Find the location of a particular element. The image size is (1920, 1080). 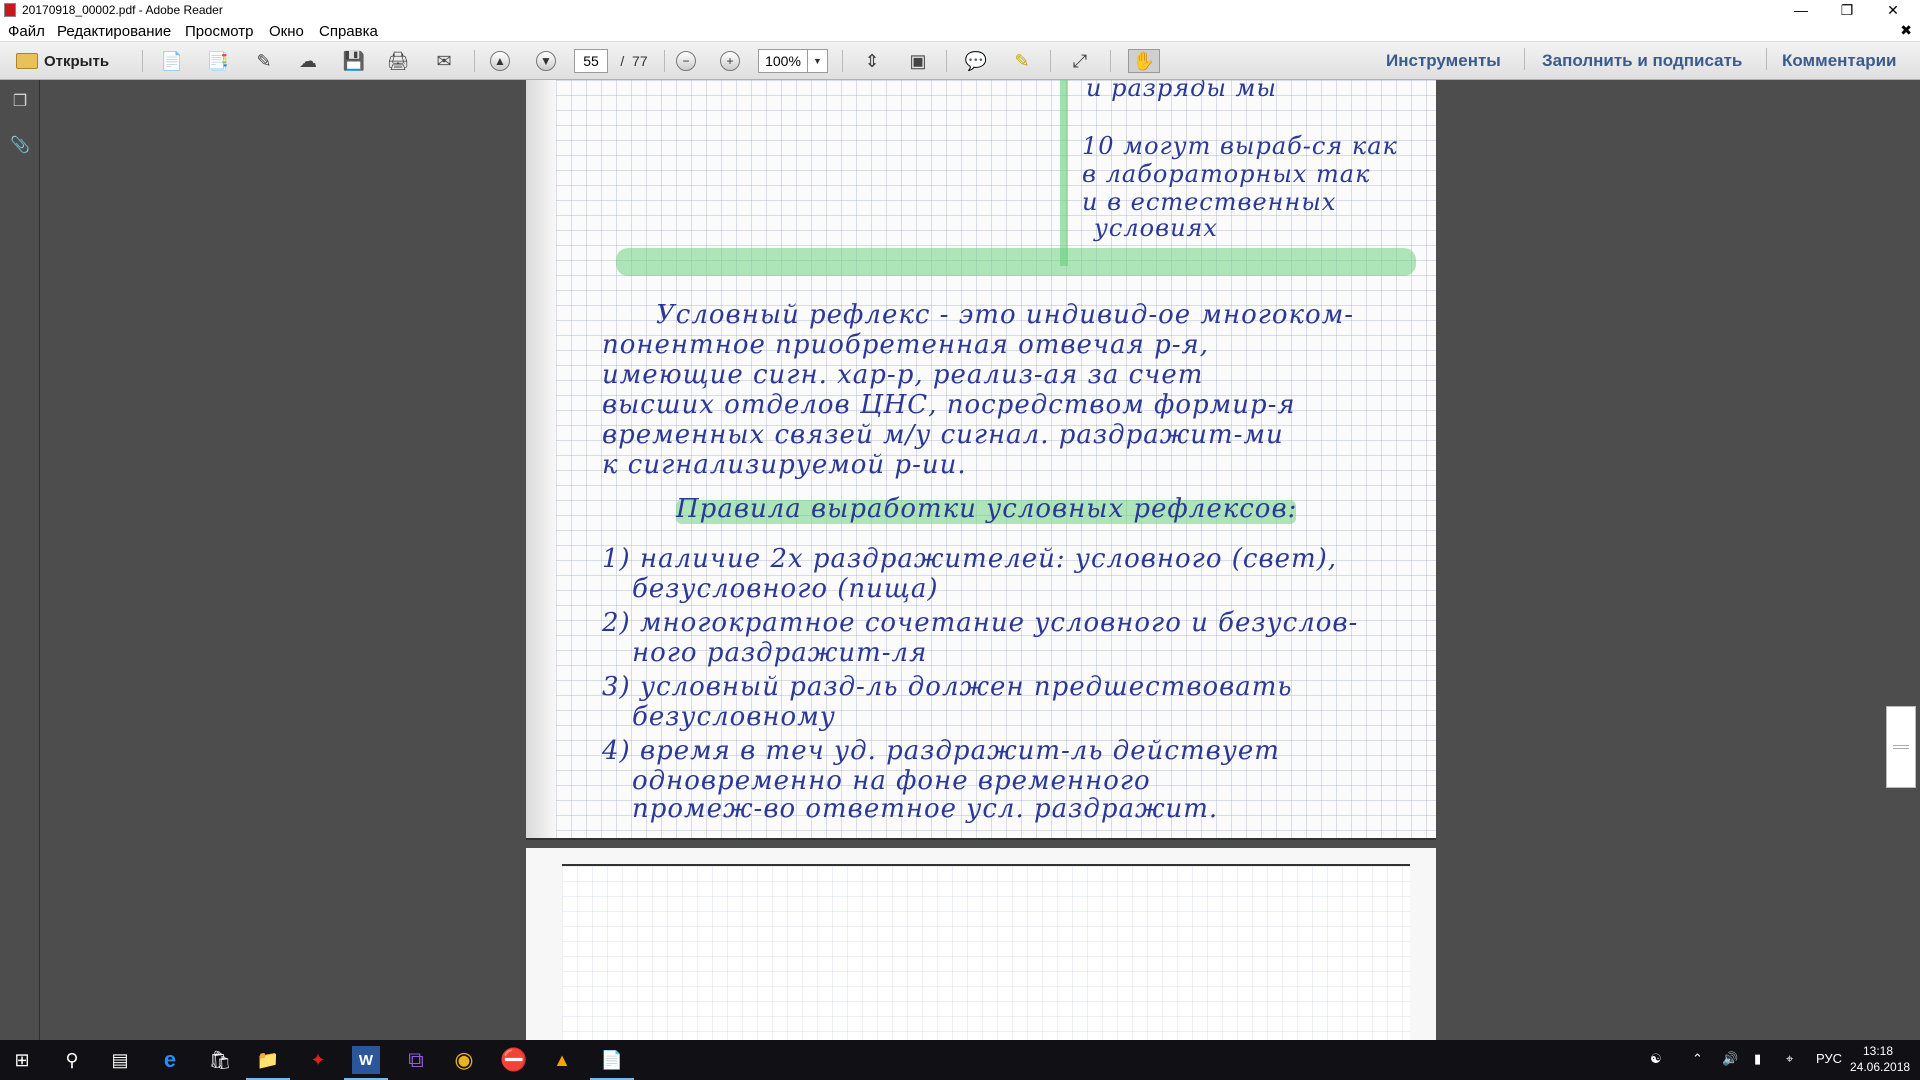

pages-panel-icon: ❐ is located at coordinates (20, 101).